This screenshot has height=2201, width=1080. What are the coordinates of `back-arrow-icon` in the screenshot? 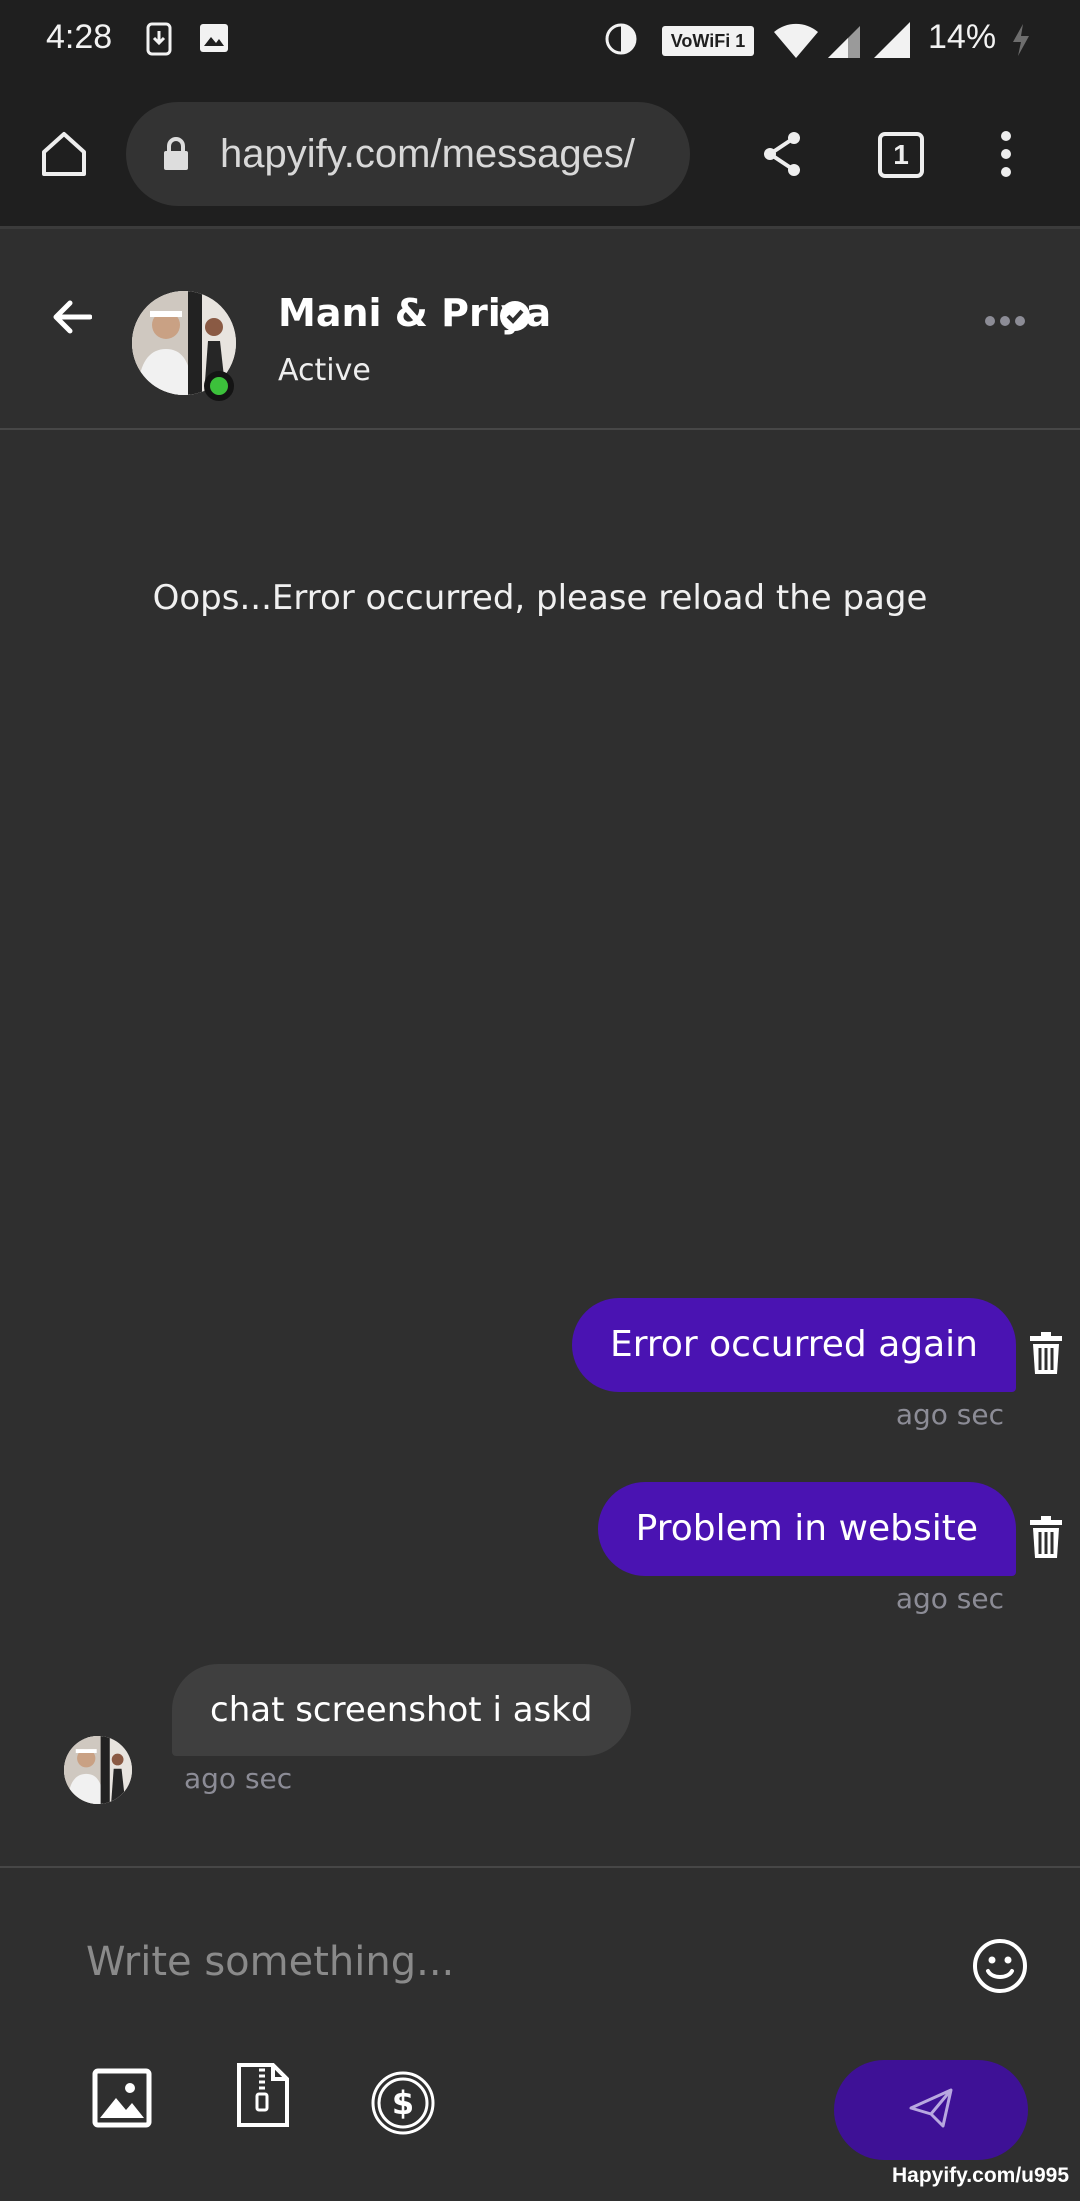 It's located at (72, 319).